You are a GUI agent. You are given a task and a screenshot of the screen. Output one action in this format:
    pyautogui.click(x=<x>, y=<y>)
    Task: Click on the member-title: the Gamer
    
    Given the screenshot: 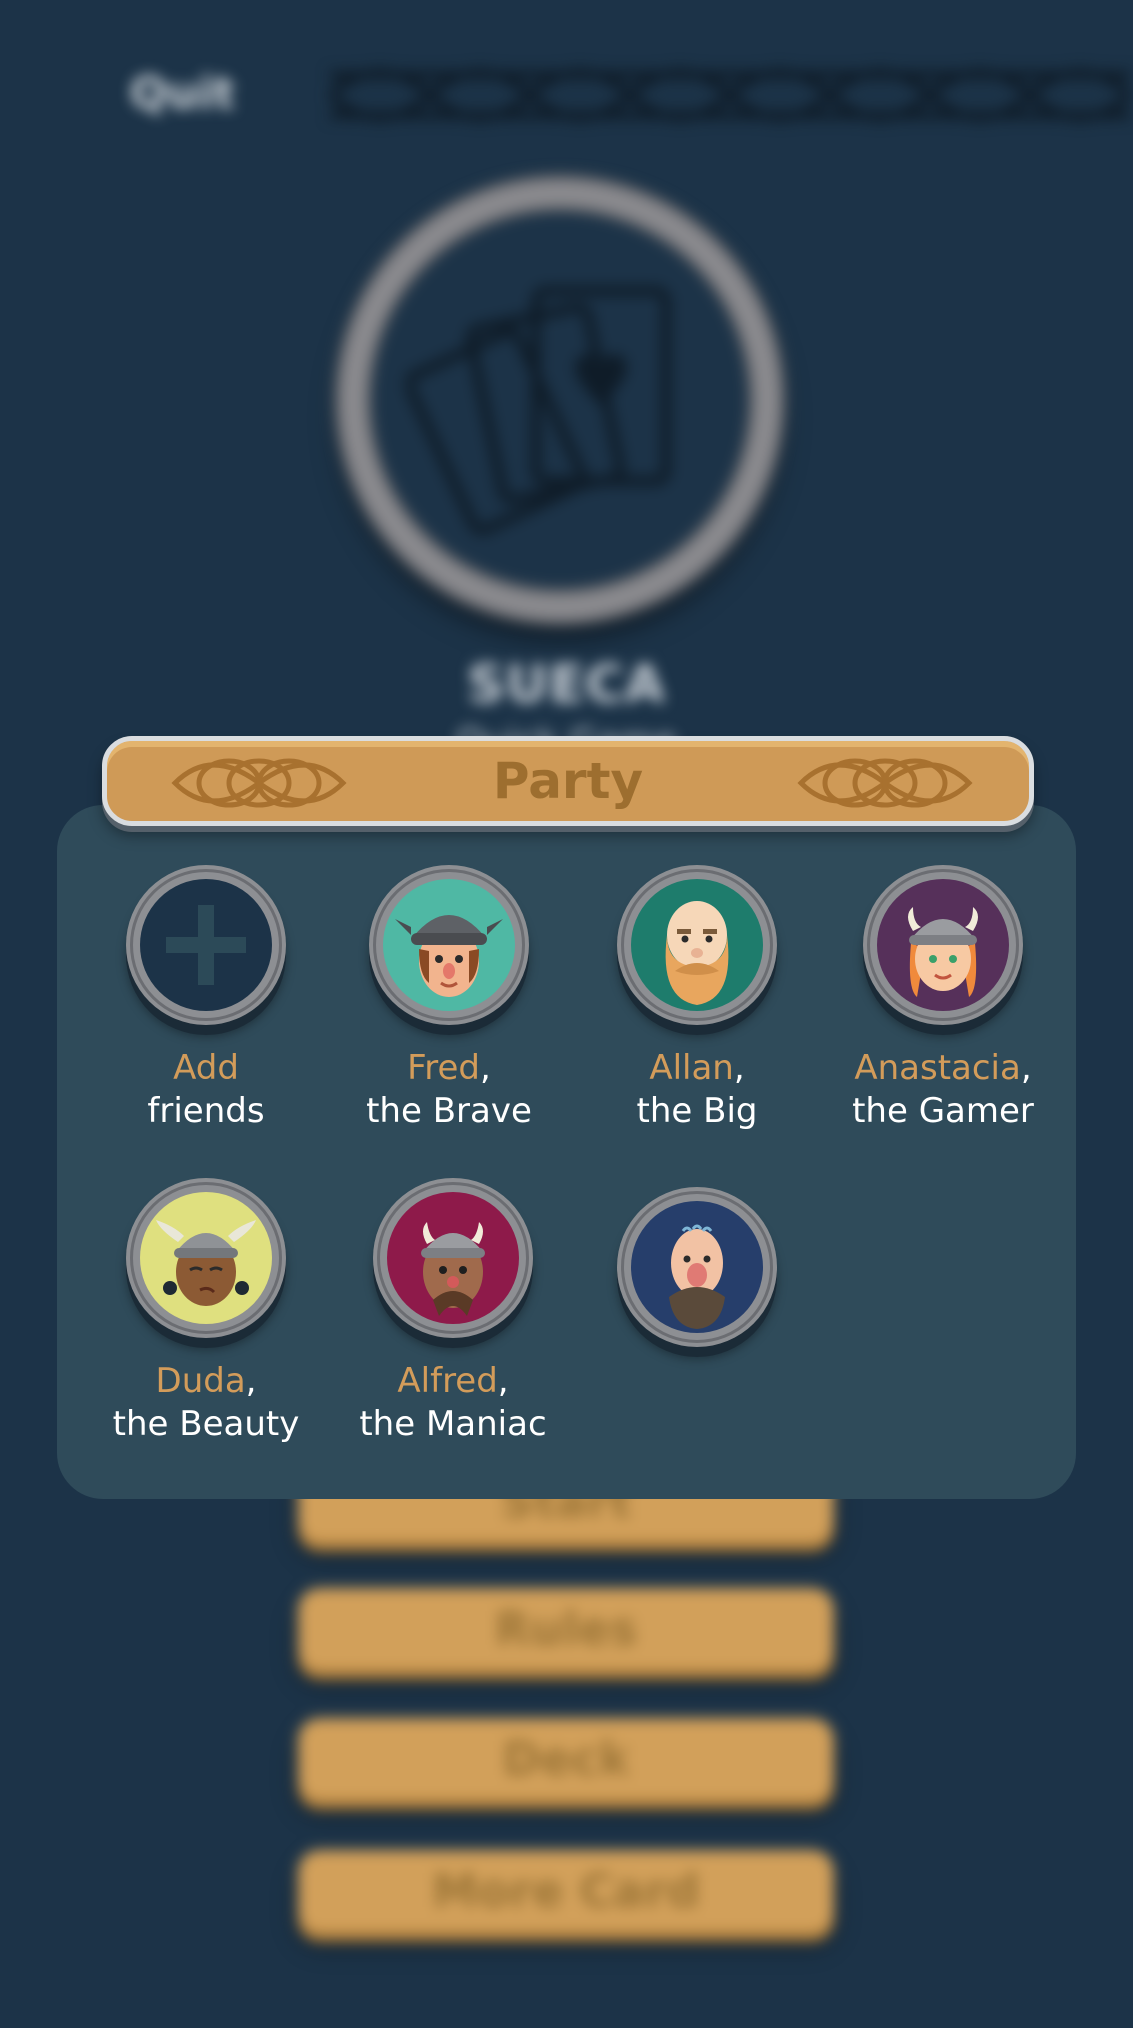 What is the action you would take?
    pyautogui.click(x=943, y=1111)
    